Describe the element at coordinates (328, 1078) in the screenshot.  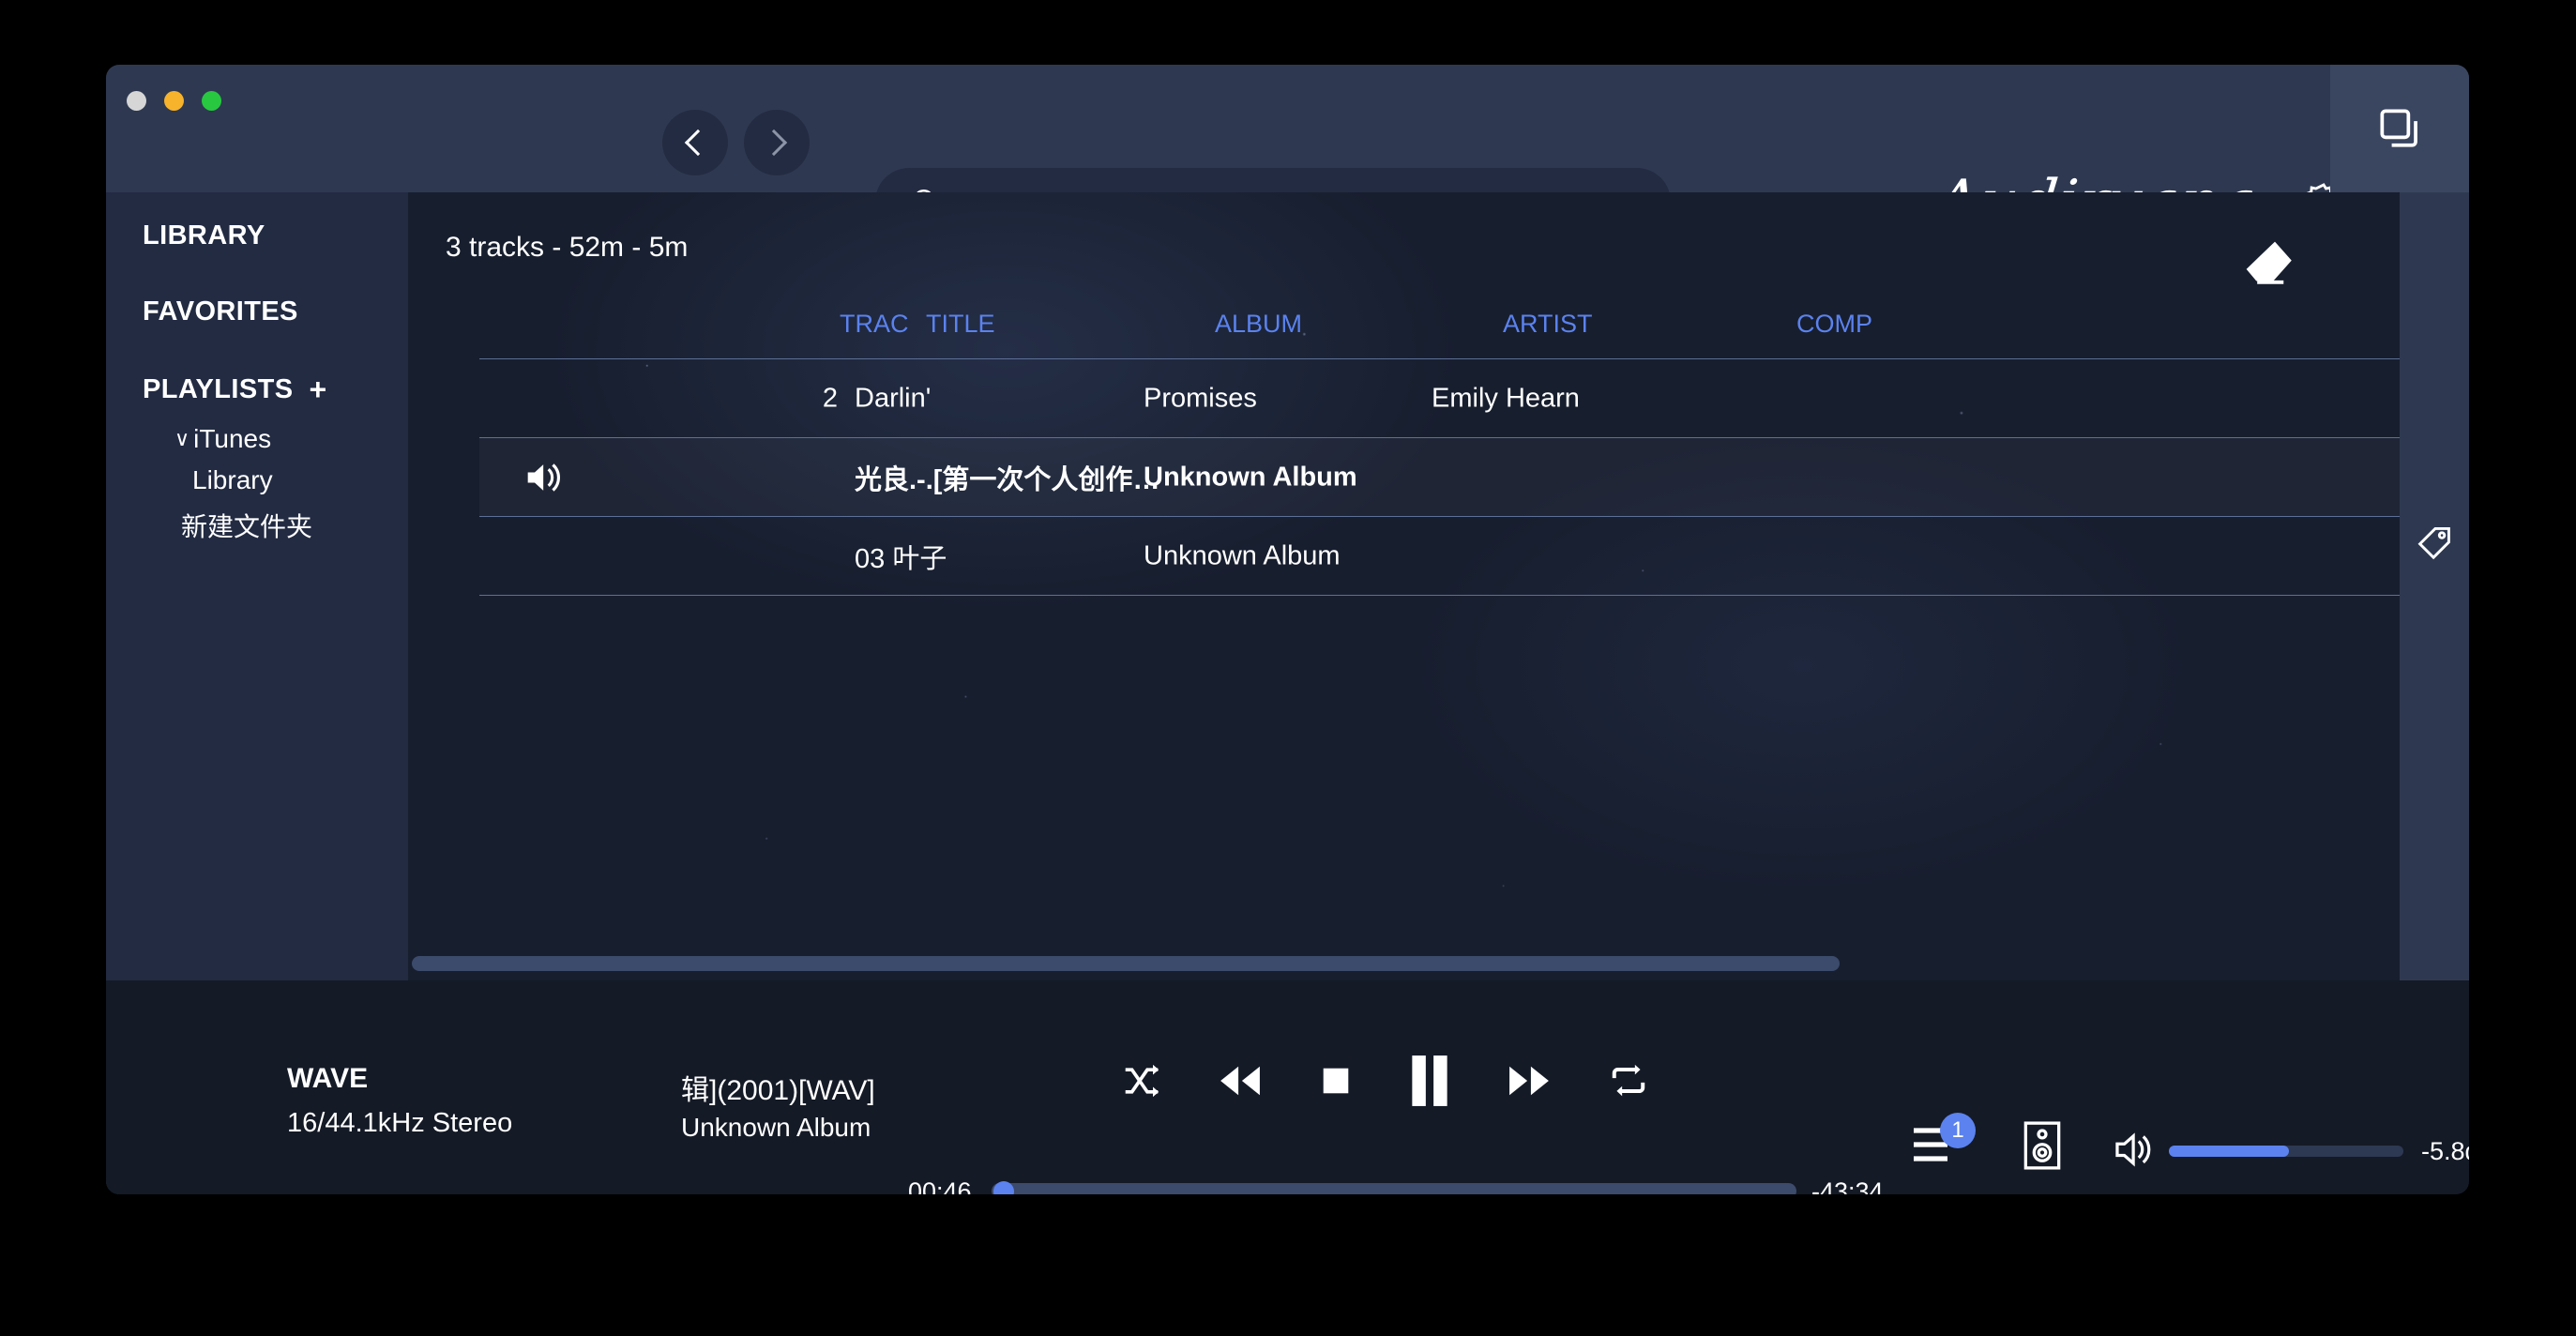
I see `format-name: WAVE` at that location.